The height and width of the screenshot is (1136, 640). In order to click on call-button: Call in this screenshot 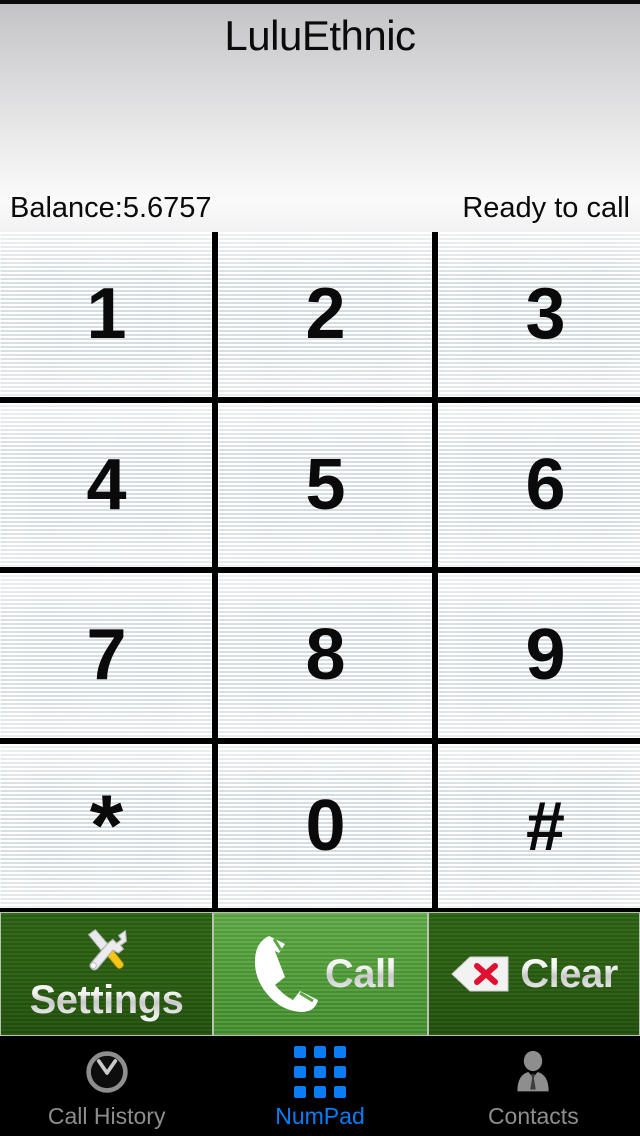, I will do `click(320, 974)`.